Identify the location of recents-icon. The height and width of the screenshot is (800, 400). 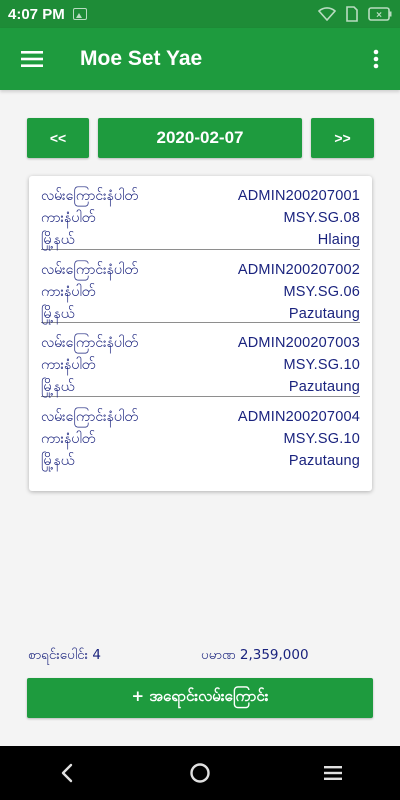
(333, 773).